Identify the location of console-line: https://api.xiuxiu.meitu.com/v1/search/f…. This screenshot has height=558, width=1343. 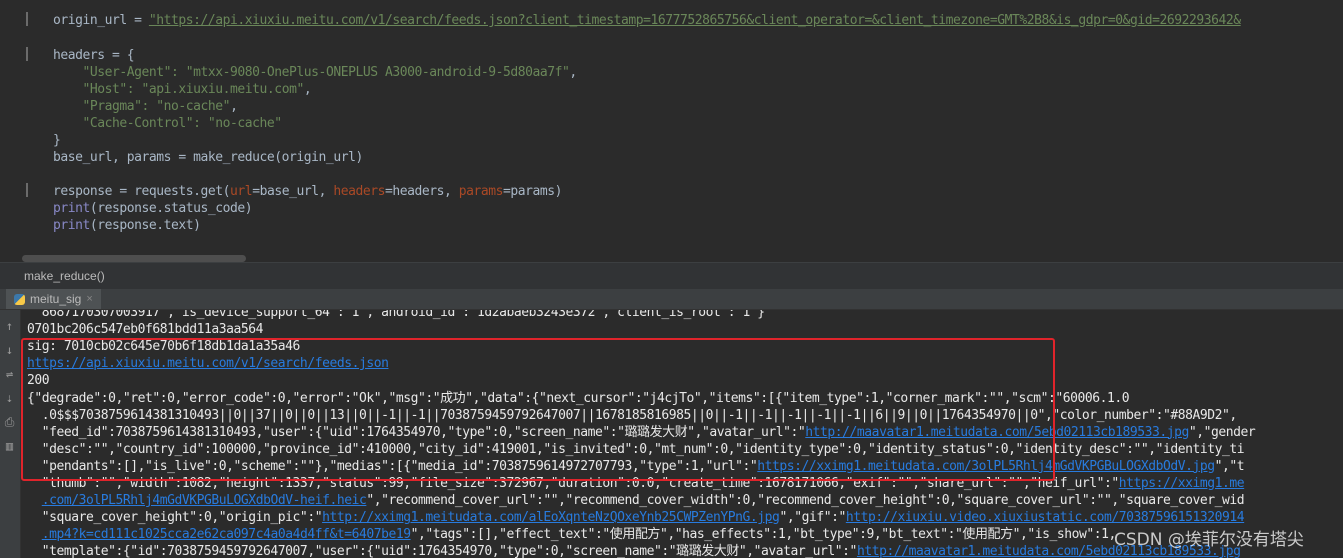
(208, 363).